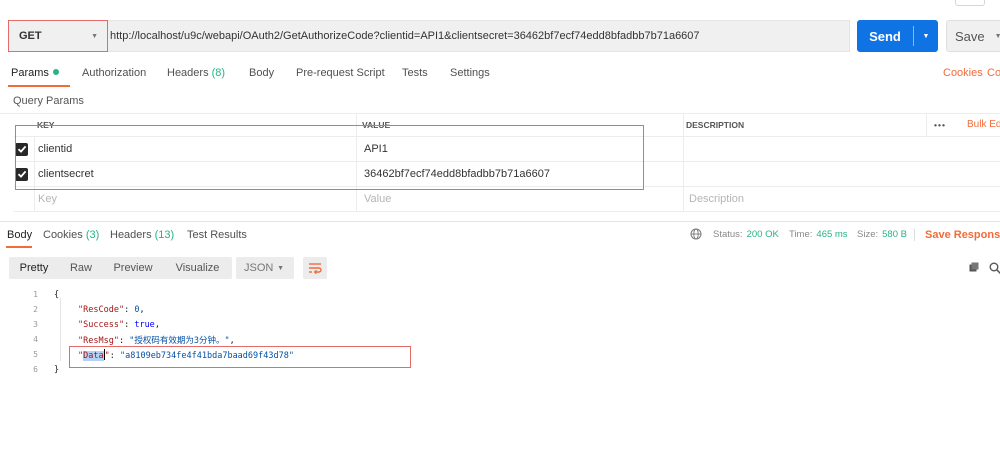 Image resolution: width=1000 pixels, height=454 pixels. What do you see at coordinates (894, 234) in the screenshot?
I see `size-value: 580 B` at bounding box center [894, 234].